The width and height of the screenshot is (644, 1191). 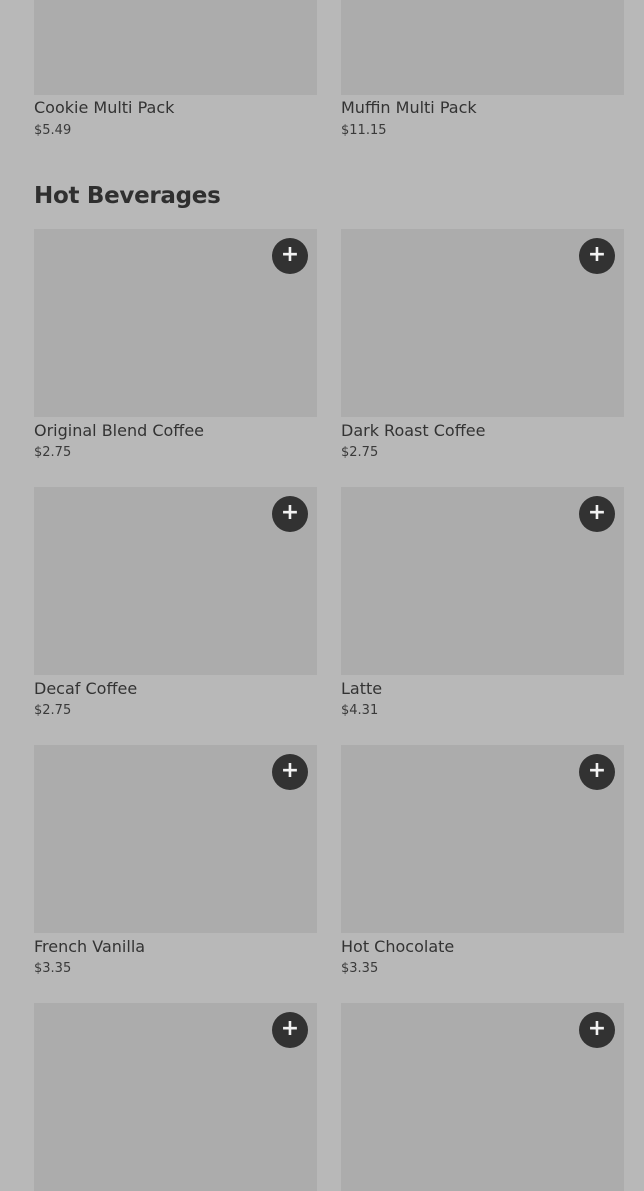 What do you see at coordinates (398, 946) in the screenshot?
I see `item-name: Hot Chocolate` at bounding box center [398, 946].